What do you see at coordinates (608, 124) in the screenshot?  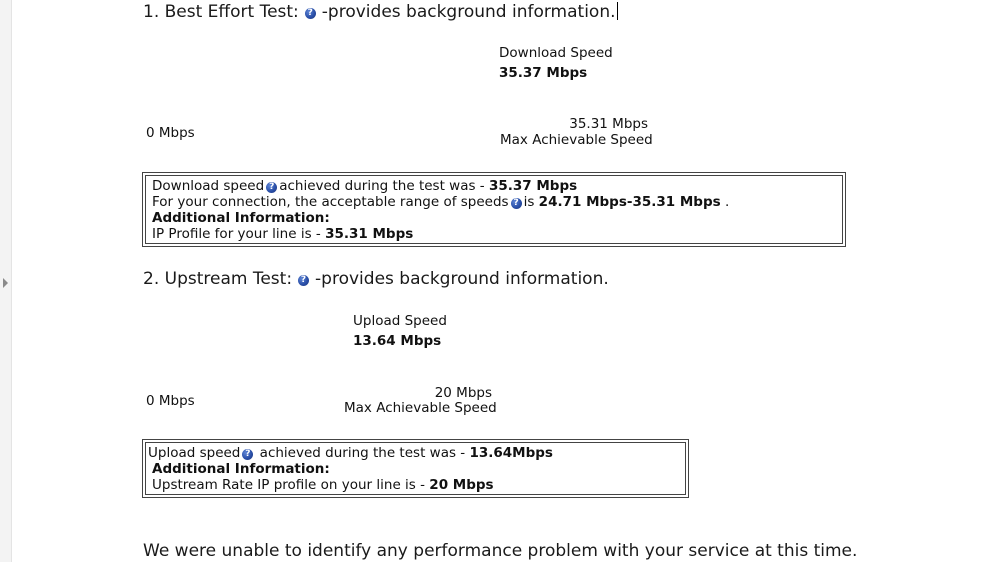 I see `download-max-value: 35.31 Mbps` at bounding box center [608, 124].